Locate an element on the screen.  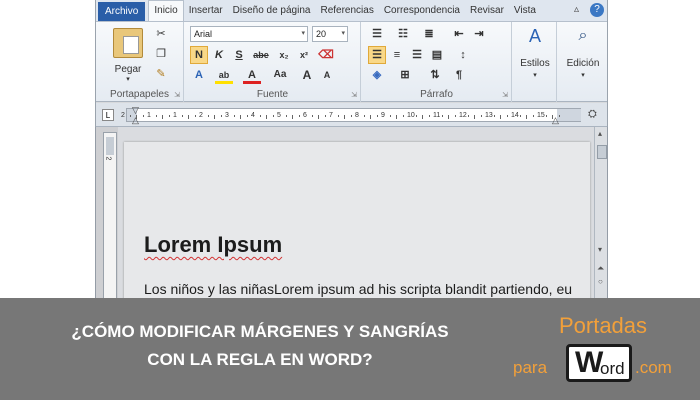
hanging-indent-handle: △ is located at coordinates (135, 120).